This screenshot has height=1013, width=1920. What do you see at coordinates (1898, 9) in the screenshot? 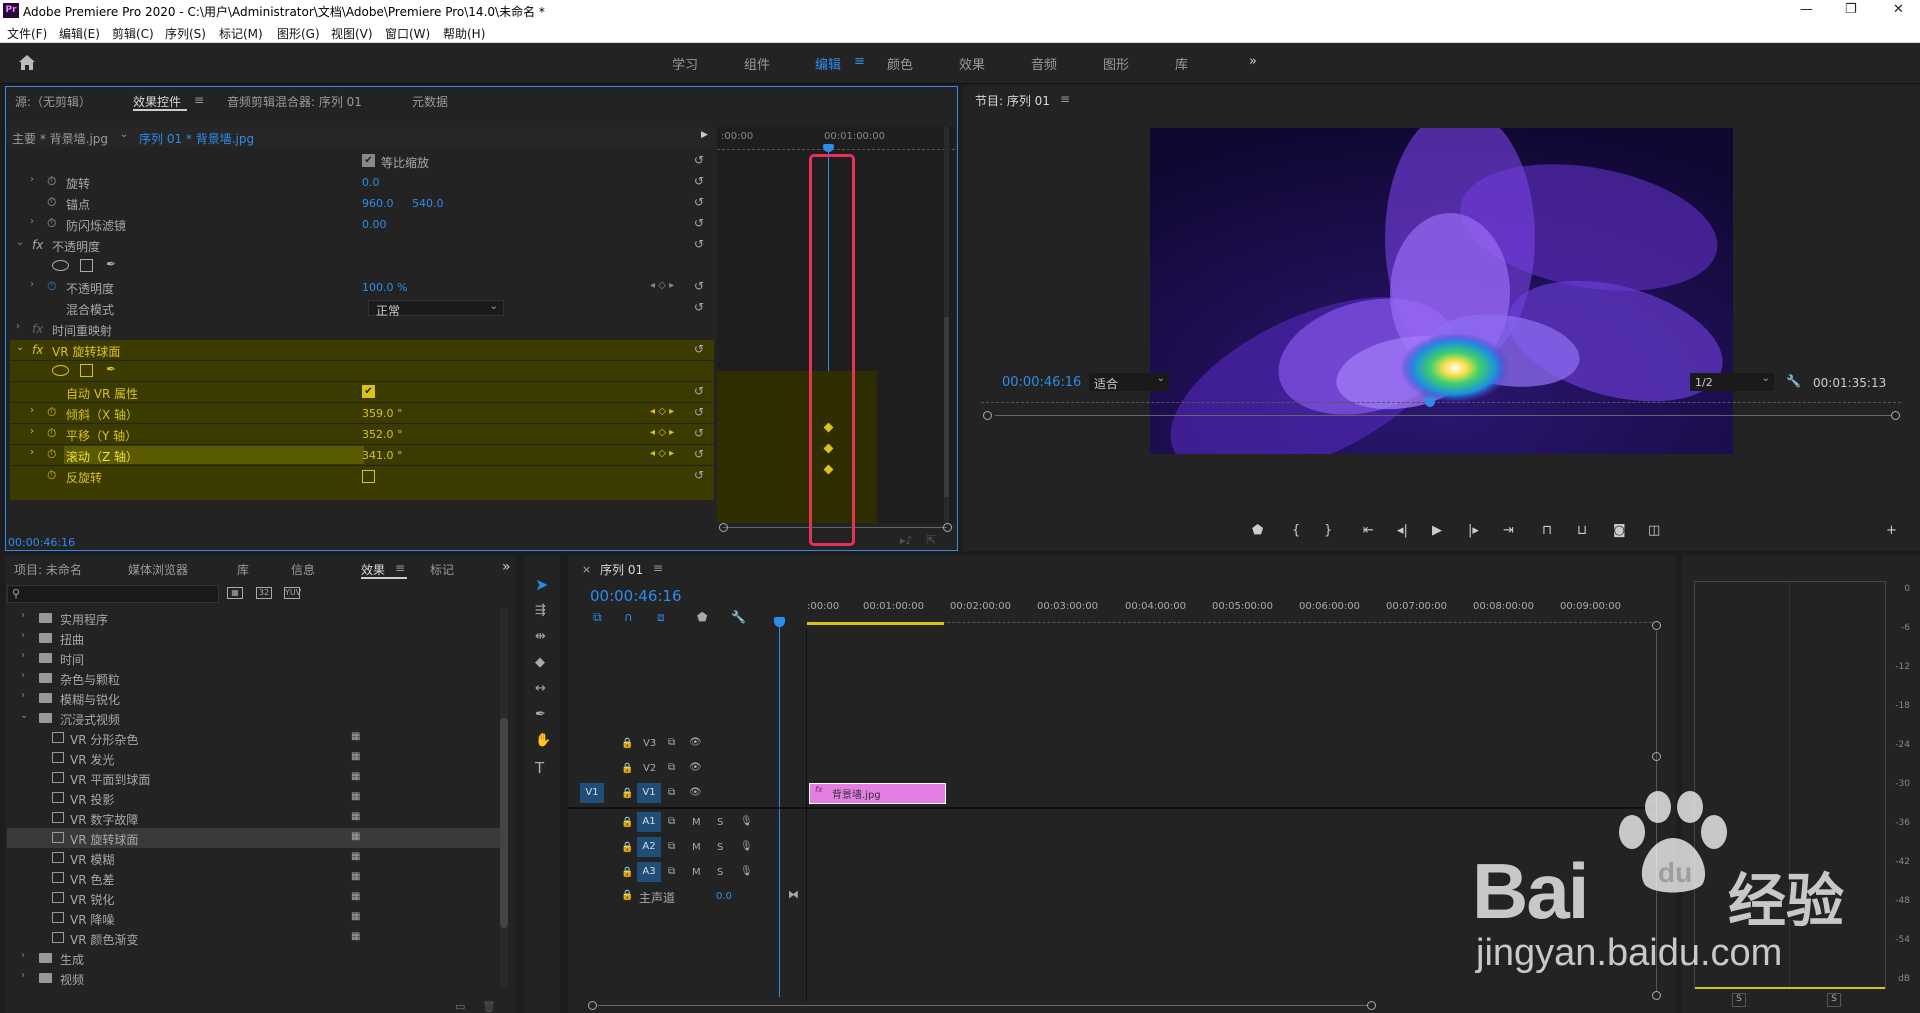
I see `close-button: ✕` at bounding box center [1898, 9].